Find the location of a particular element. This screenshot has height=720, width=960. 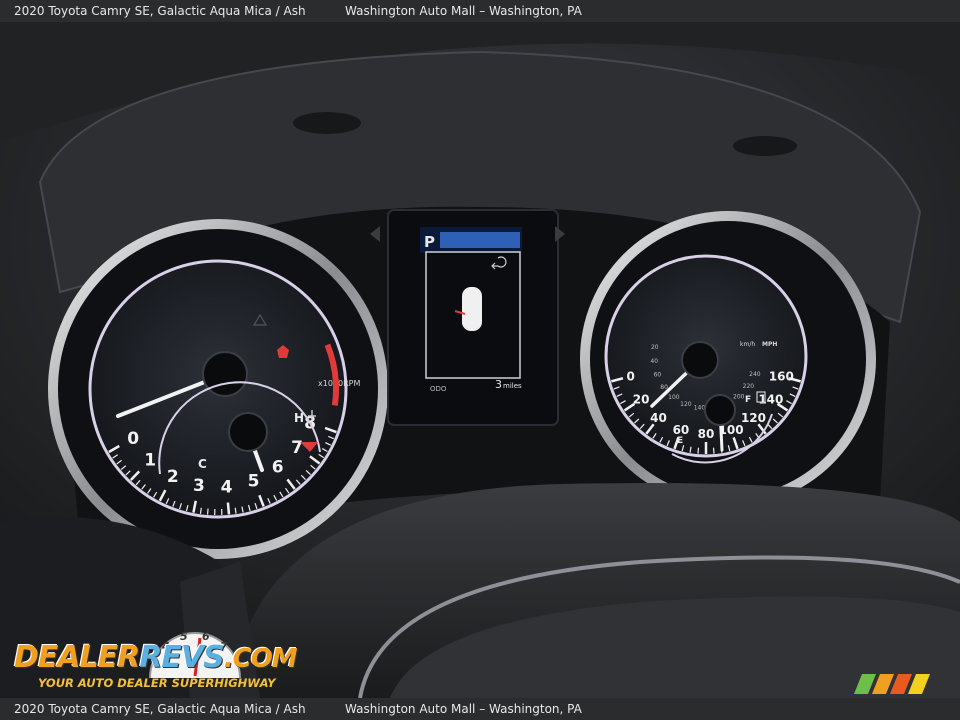

rpm-label: 6 is located at coordinates (278, 468).